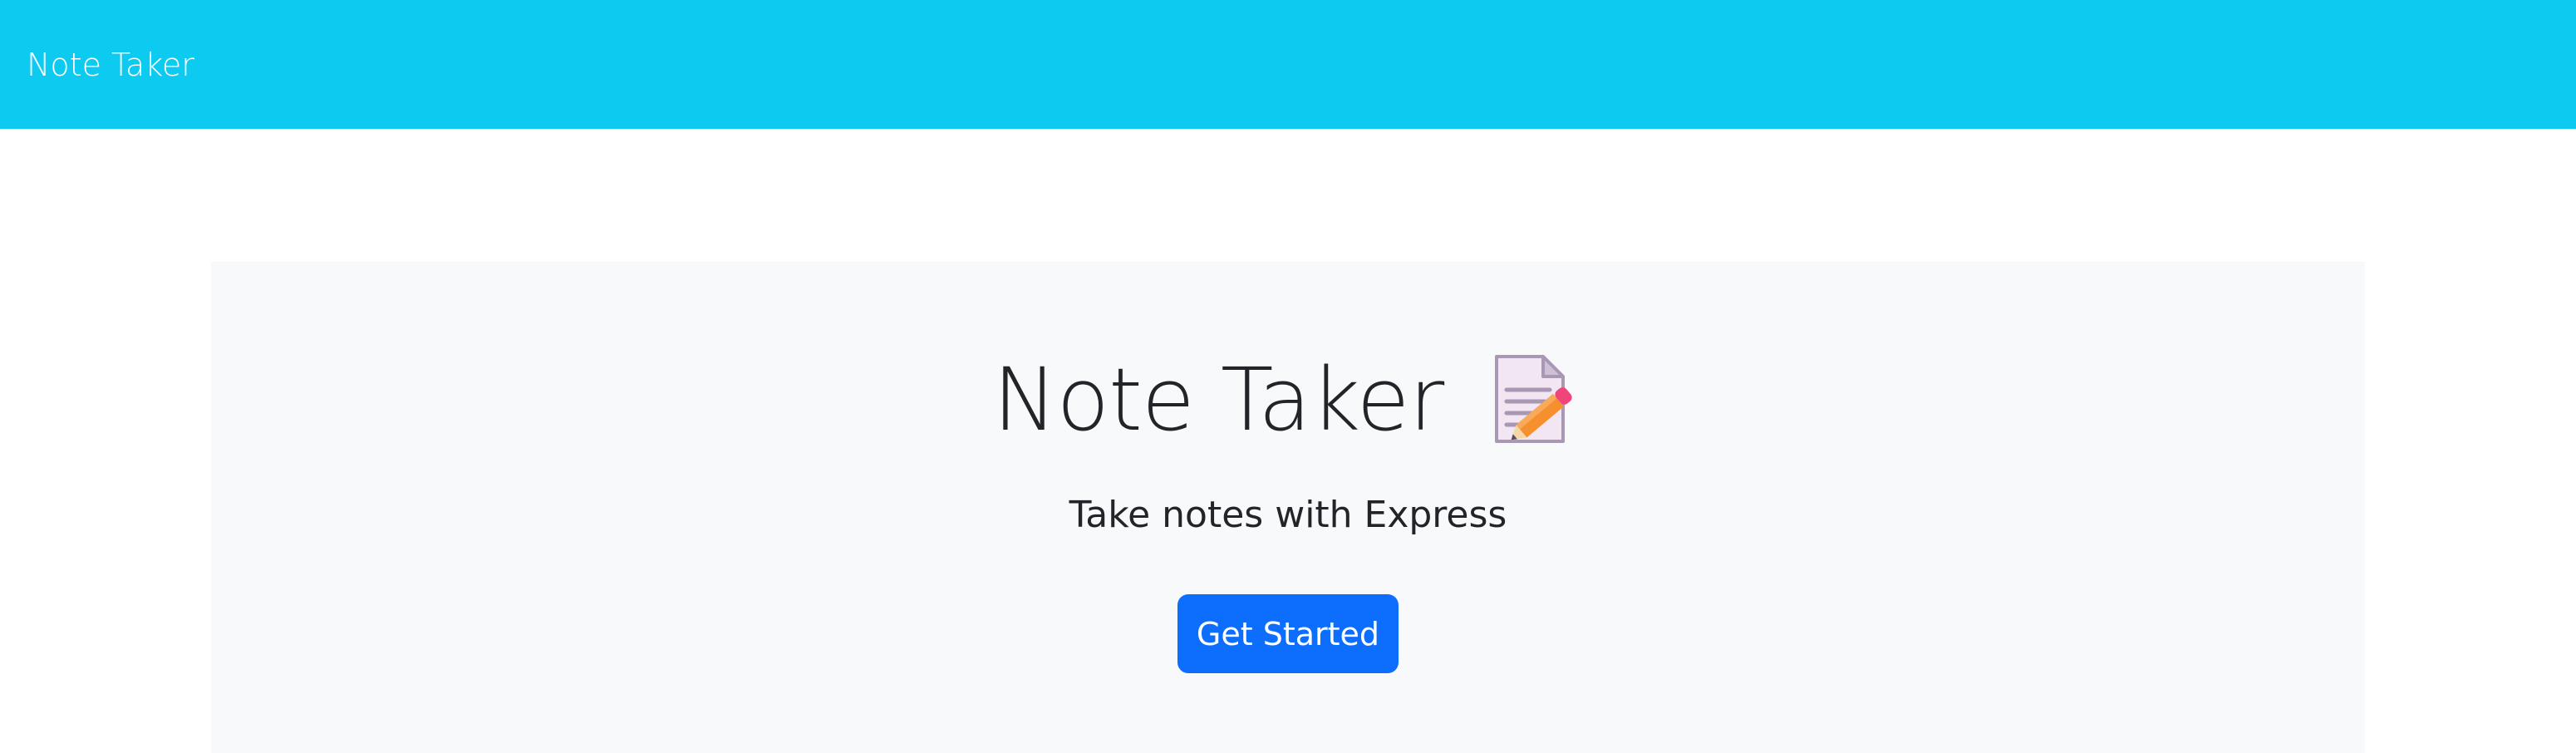  What do you see at coordinates (1288, 515) in the screenshot?
I see `hero-subtitle: Take notes with Express` at bounding box center [1288, 515].